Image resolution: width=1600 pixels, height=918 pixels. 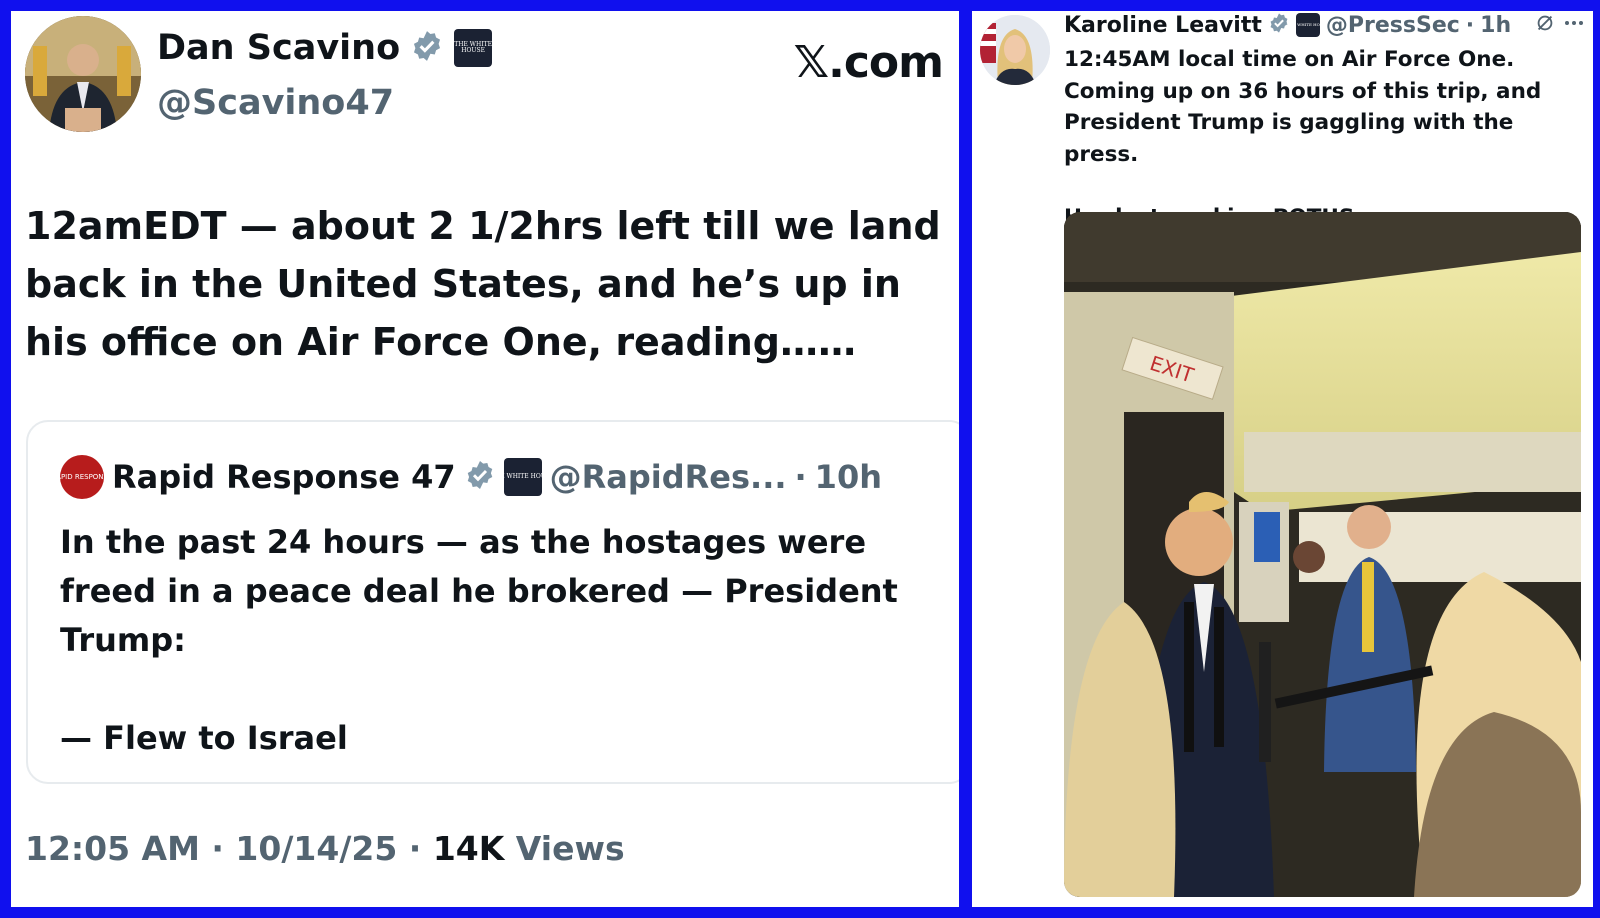 What do you see at coordinates (1393, 25) in the screenshot?
I see `author-handle: @PressSec` at bounding box center [1393, 25].